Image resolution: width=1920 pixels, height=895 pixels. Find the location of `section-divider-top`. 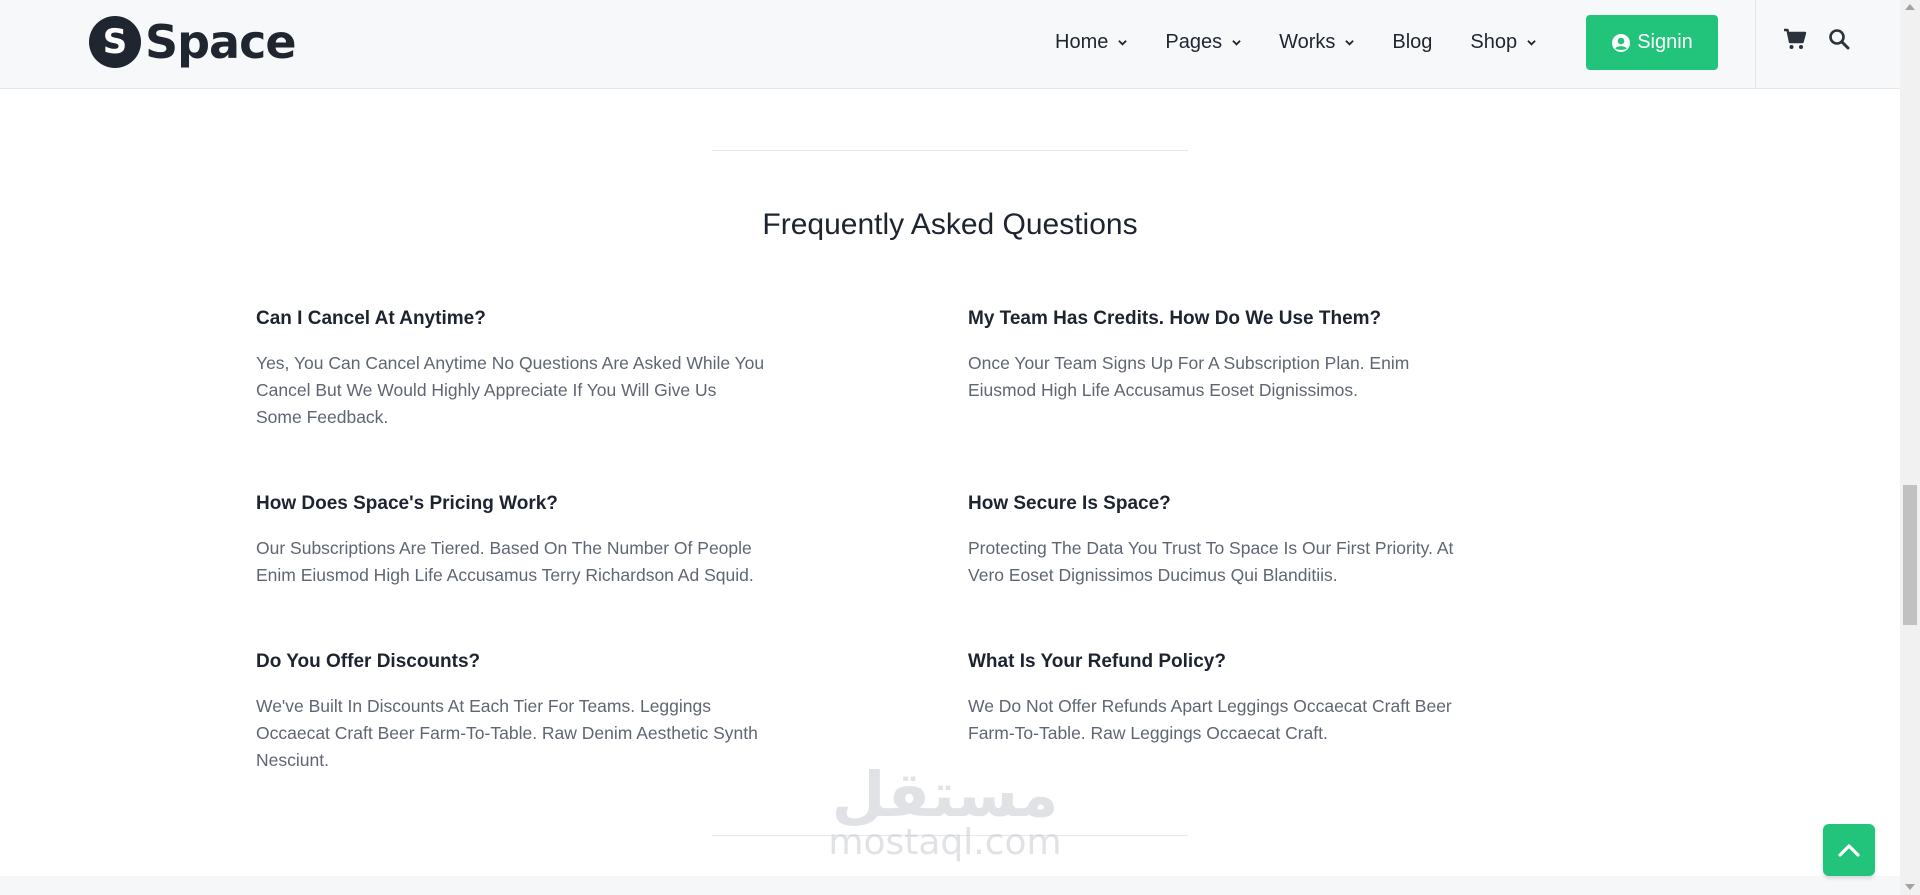

section-divider-top is located at coordinates (950, 150).